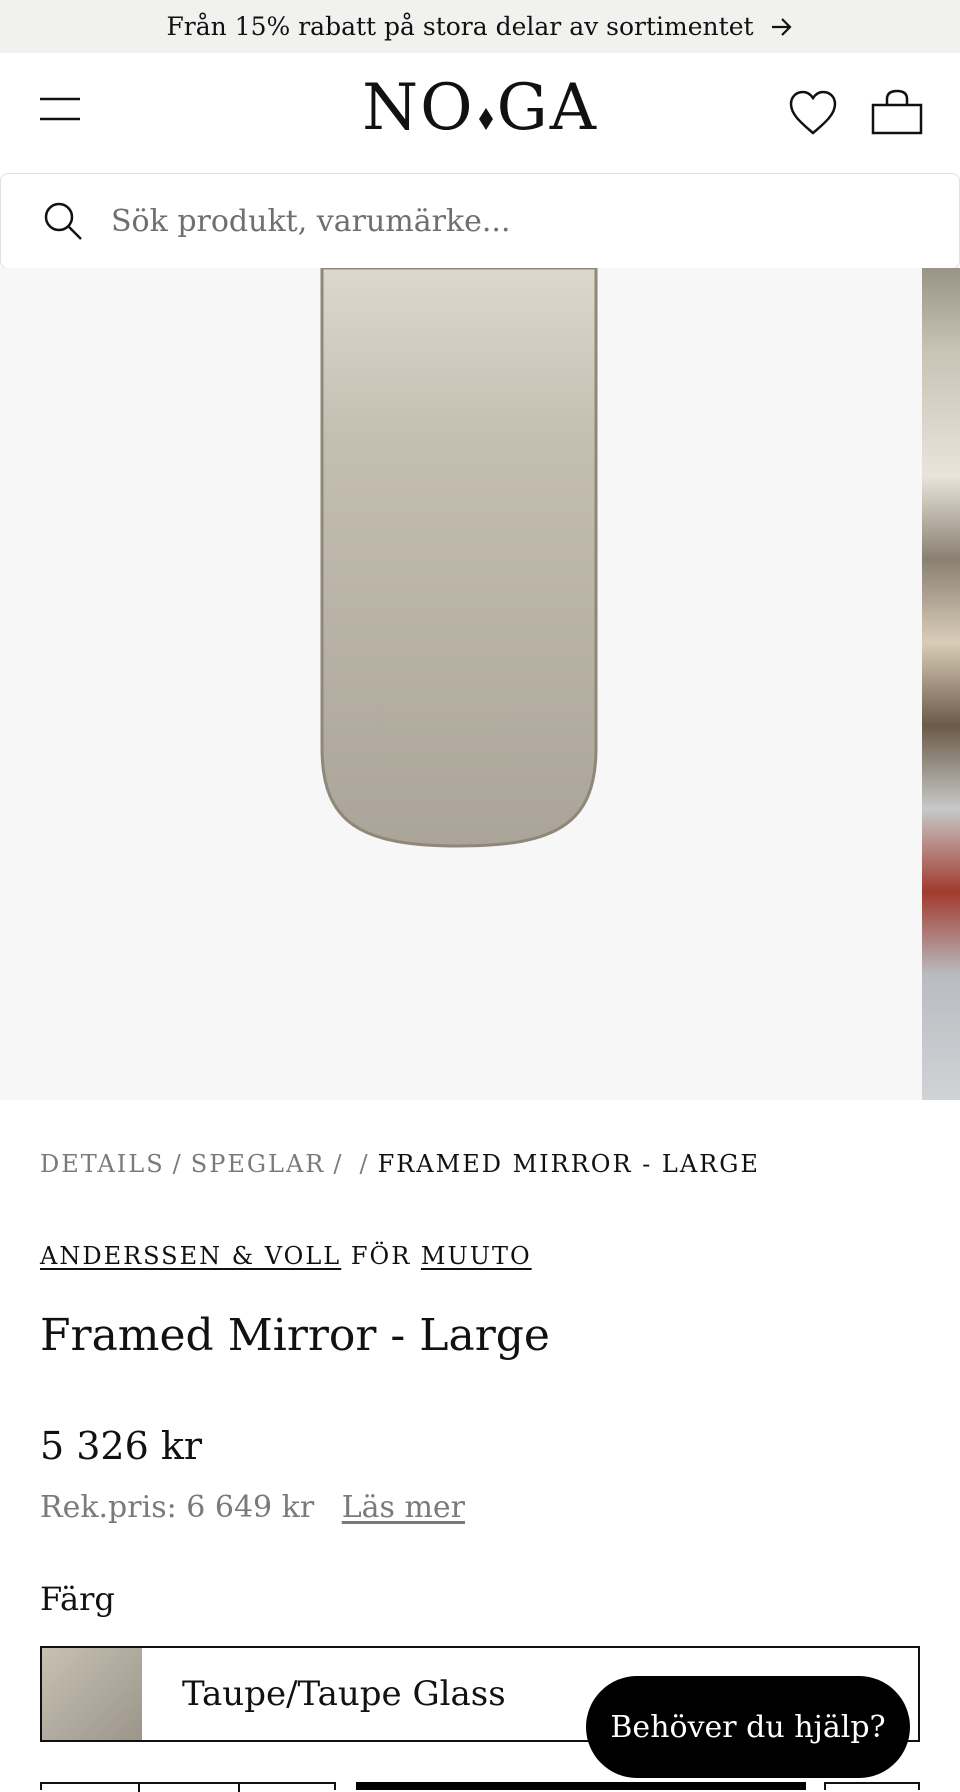  Describe the element at coordinates (568, 1164) in the screenshot. I see `breadcrumb-current: FRAMED MIRROR - LARGE` at that location.